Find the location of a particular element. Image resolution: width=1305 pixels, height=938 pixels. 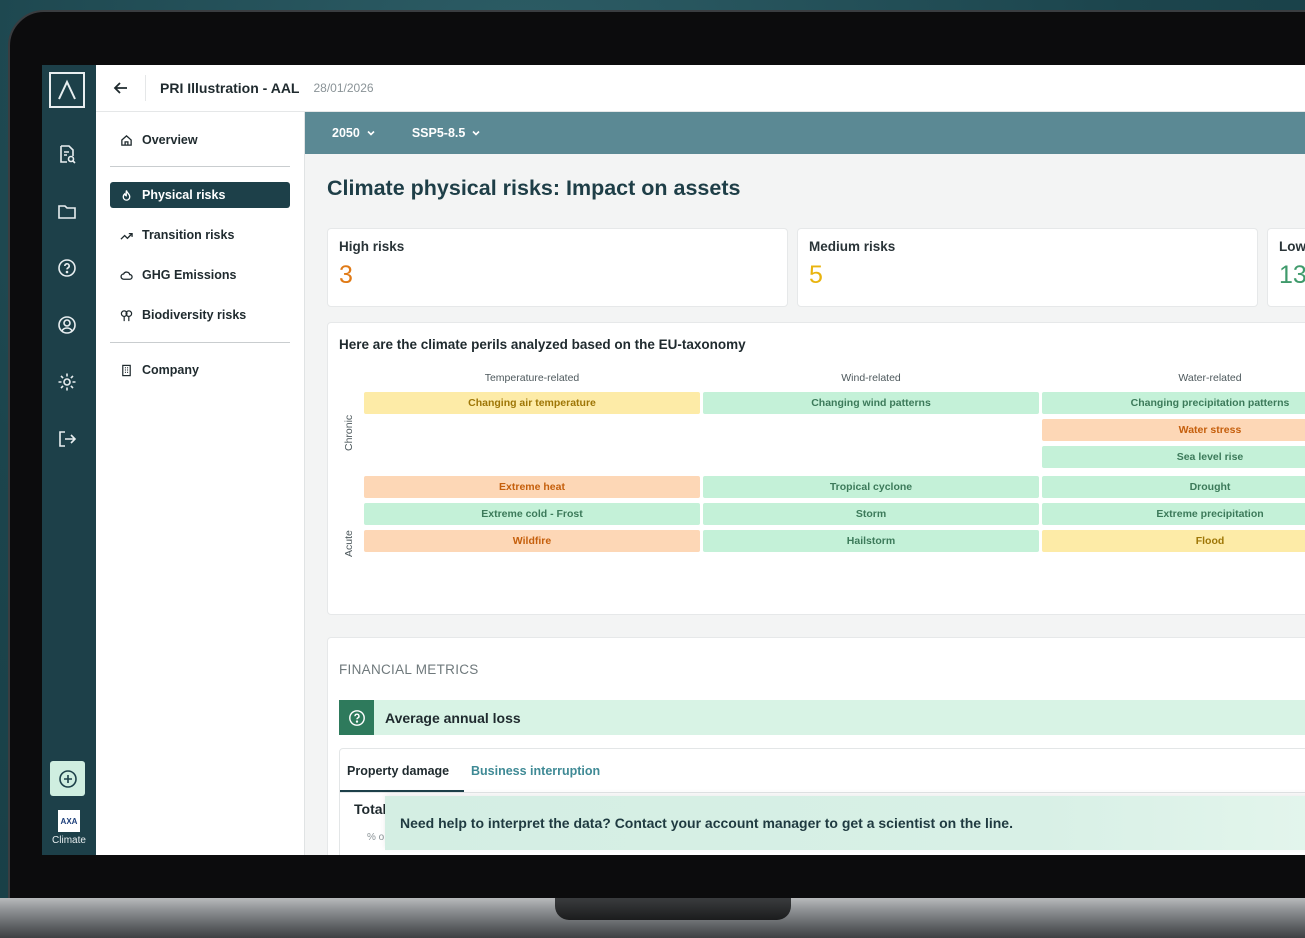

arrow-left-icon is located at coordinates (120, 88).